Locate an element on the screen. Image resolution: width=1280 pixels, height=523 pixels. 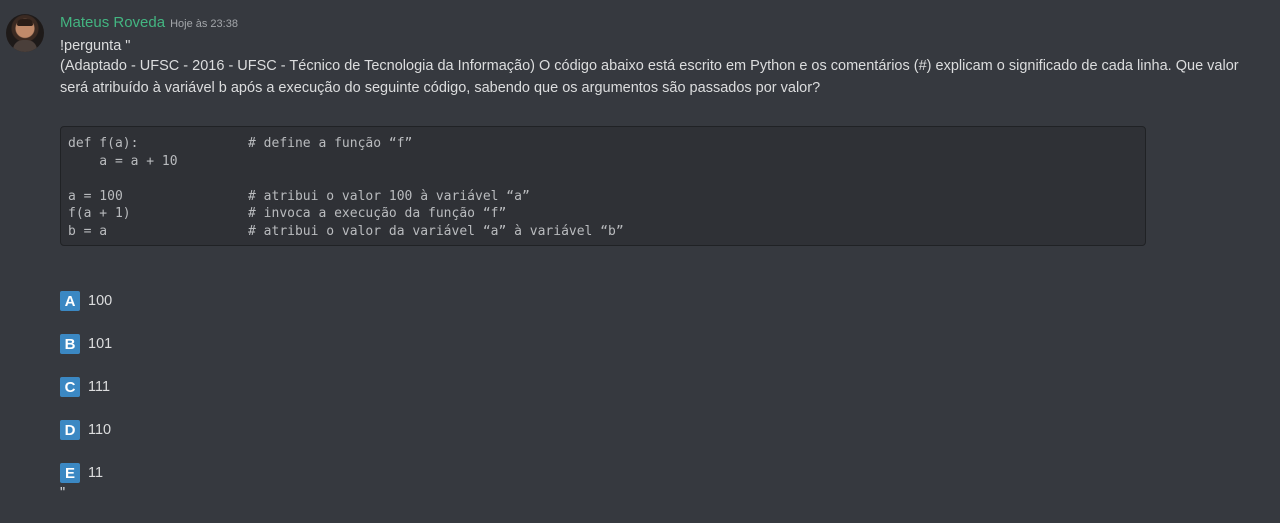
option-d: D 110 is located at coordinates (85, 430).